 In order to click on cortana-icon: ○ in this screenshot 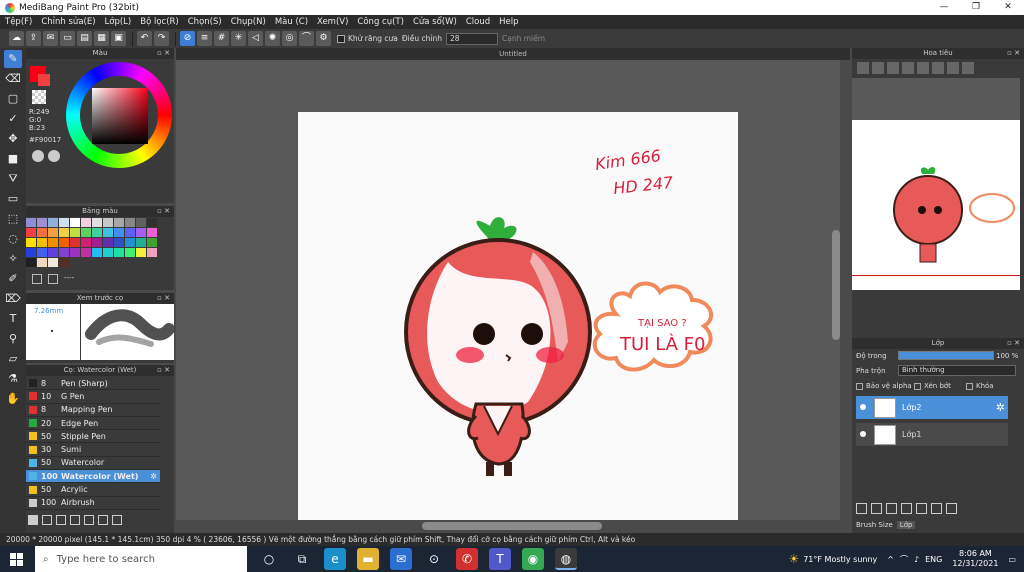, I will do `click(269, 559)`.